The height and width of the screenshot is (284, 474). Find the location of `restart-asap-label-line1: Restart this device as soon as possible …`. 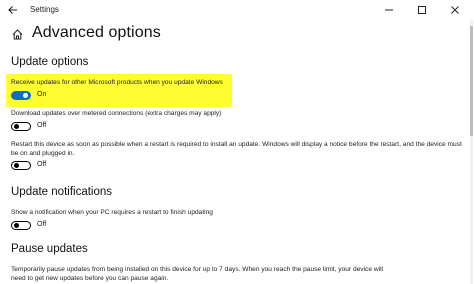

restart-asap-label-line1: Restart this device as soon as possible … is located at coordinates (236, 144).